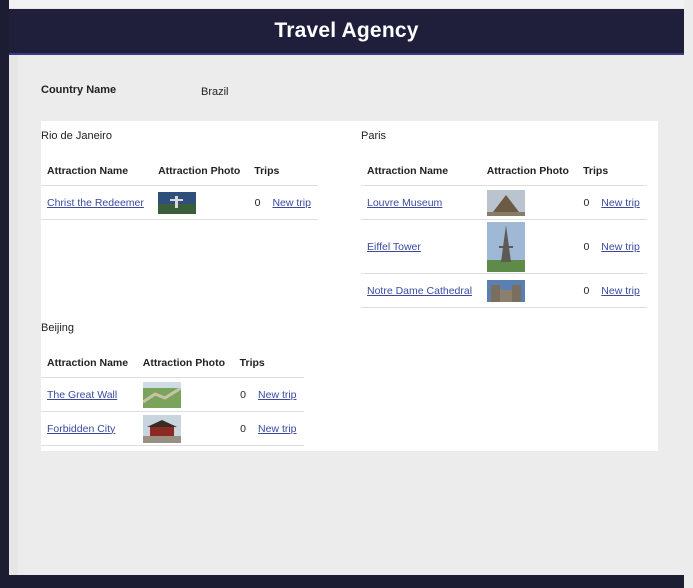 The width and height of the screenshot is (693, 588). What do you see at coordinates (95, 203) in the screenshot?
I see `attraction-link-christ-the-redeemer: Christ the Redeemer` at bounding box center [95, 203].